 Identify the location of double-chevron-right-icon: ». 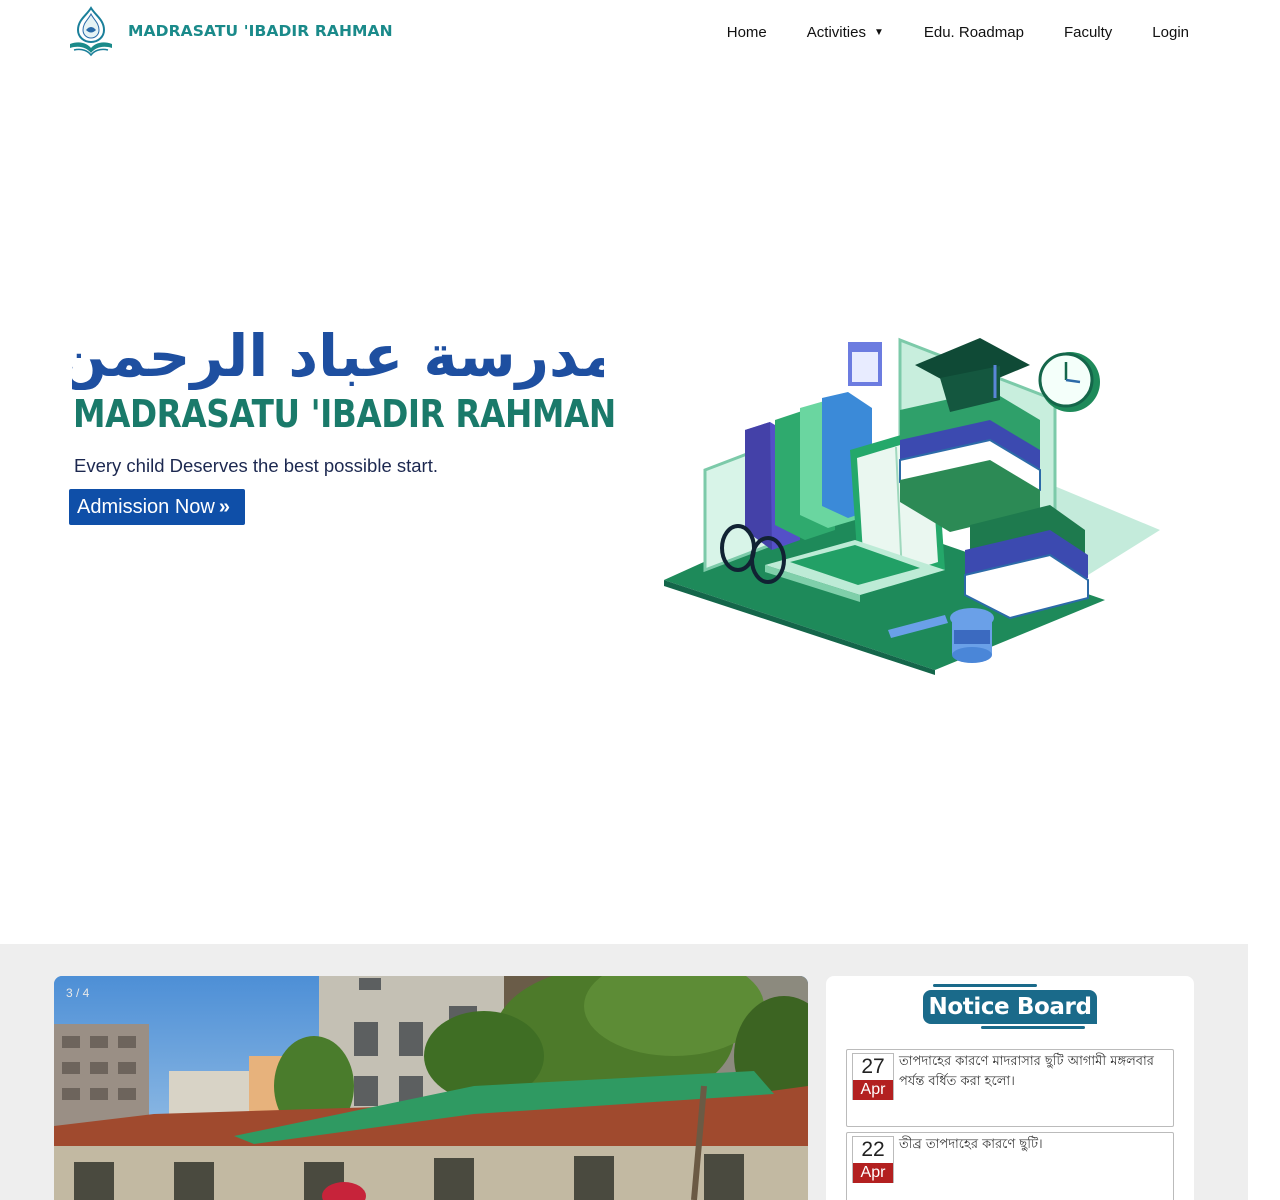
(224, 506).